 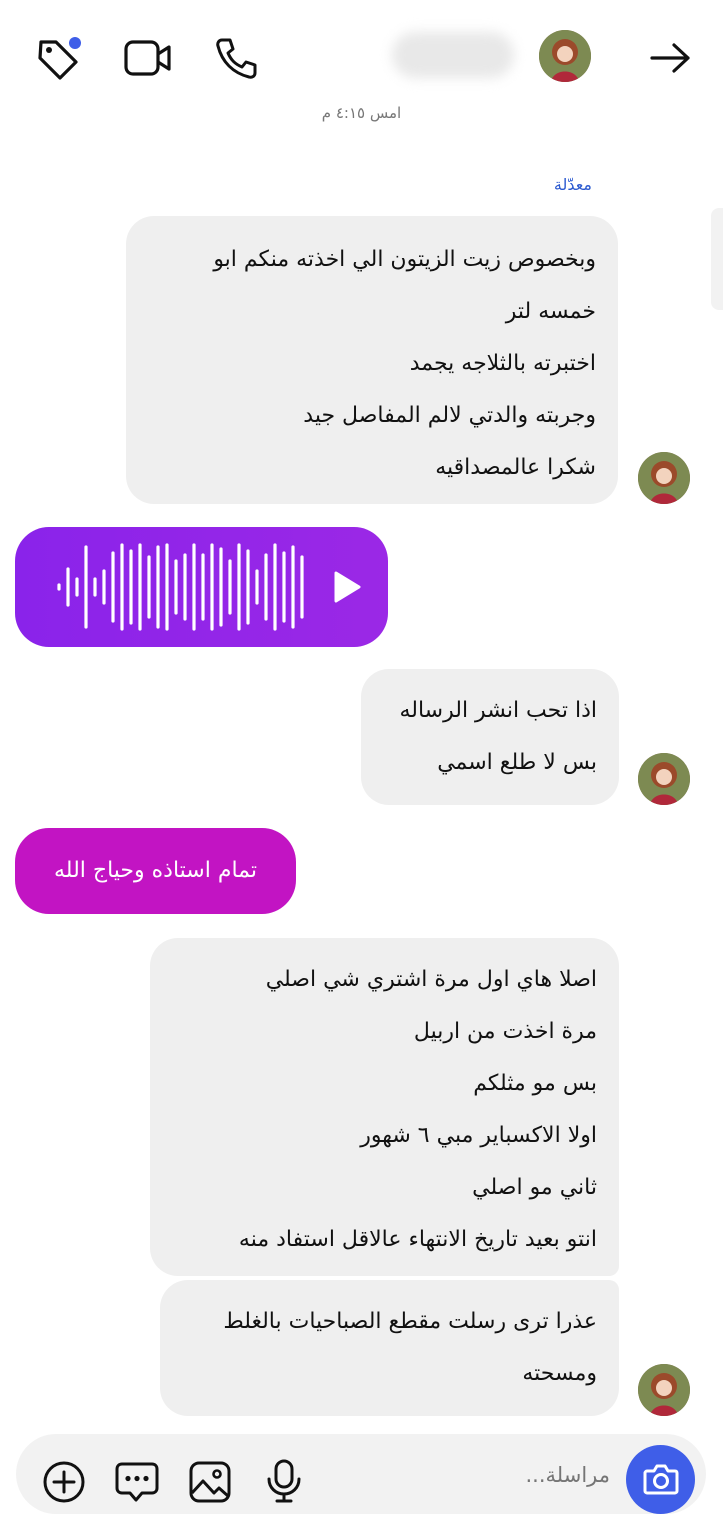 What do you see at coordinates (453, 55) in the screenshot?
I see `contact-name-blurred` at bounding box center [453, 55].